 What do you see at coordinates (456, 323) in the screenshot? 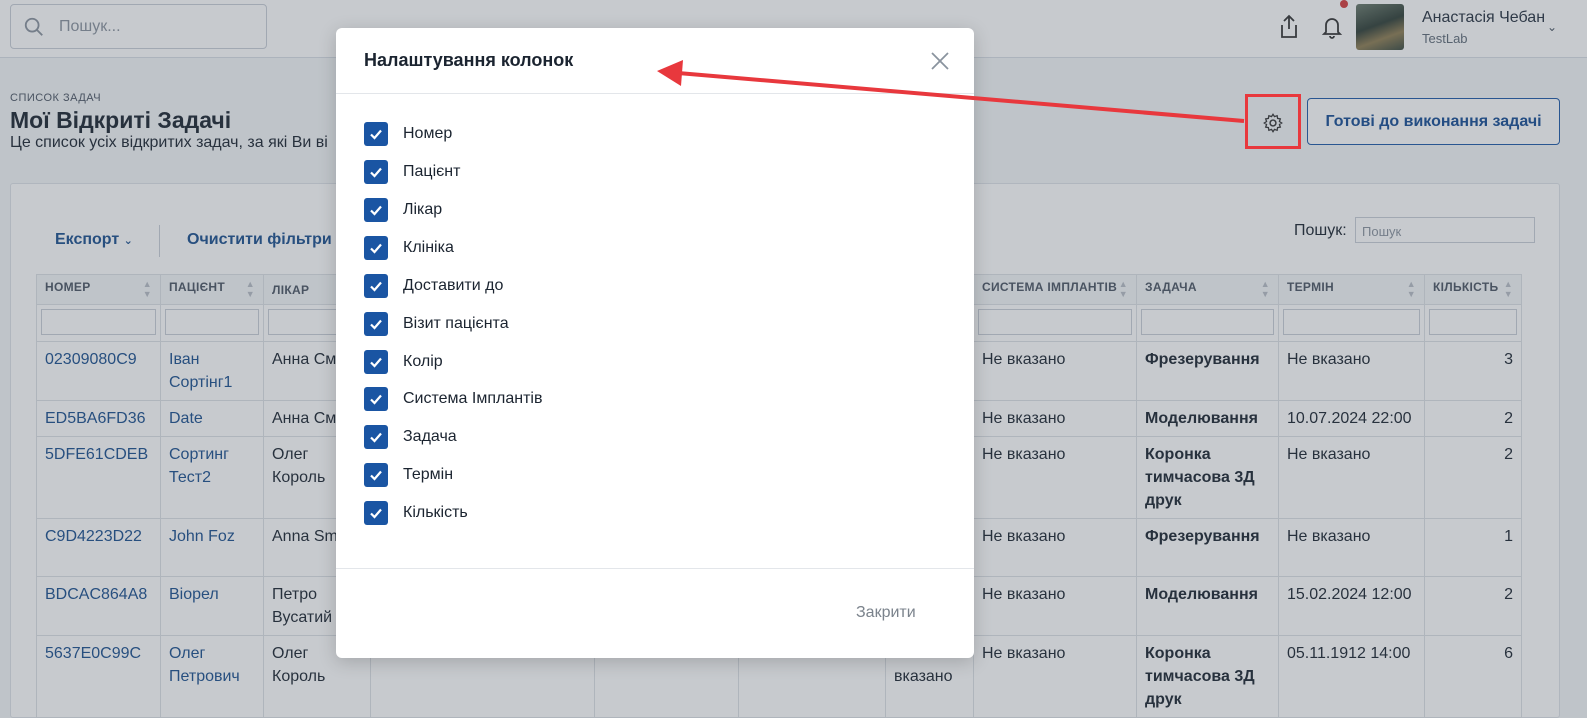
I see `option-label: Візит пацієнта` at bounding box center [456, 323].